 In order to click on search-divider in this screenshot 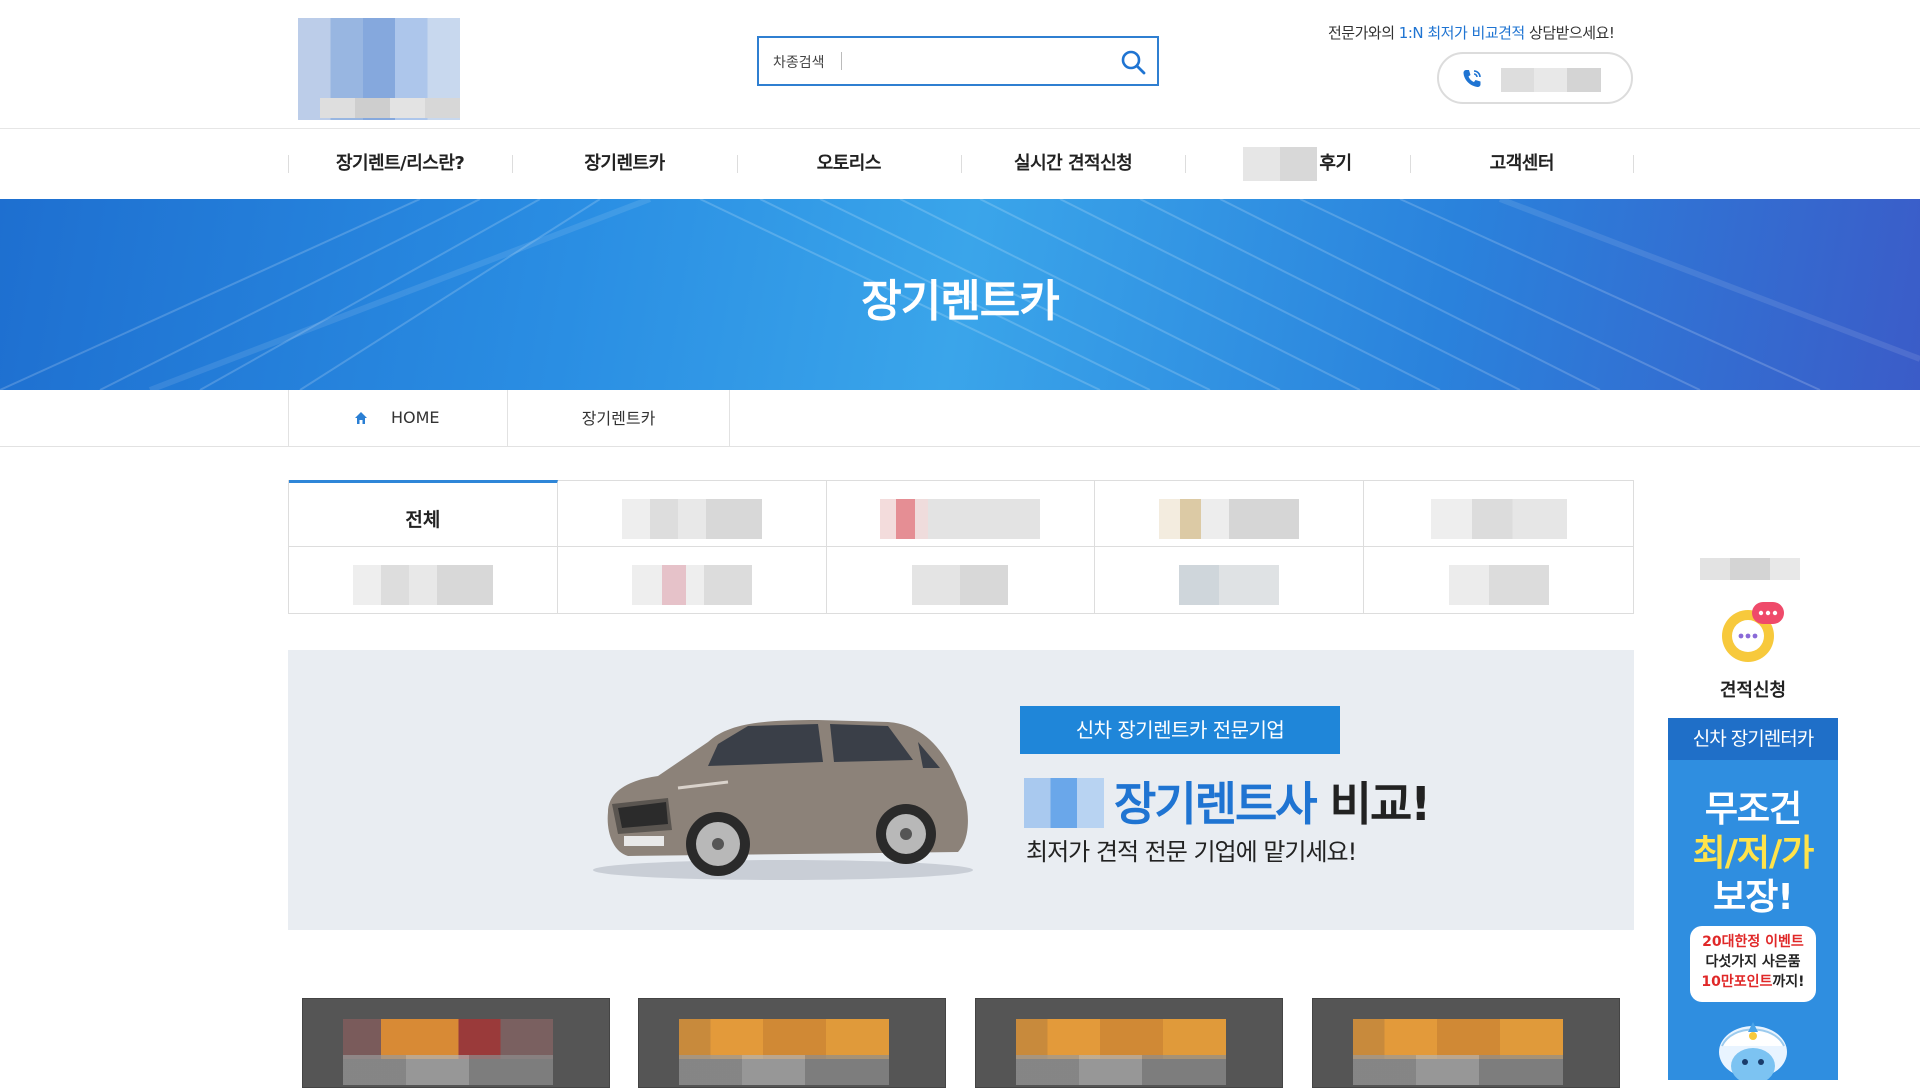, I will do `click(841, 61)`.